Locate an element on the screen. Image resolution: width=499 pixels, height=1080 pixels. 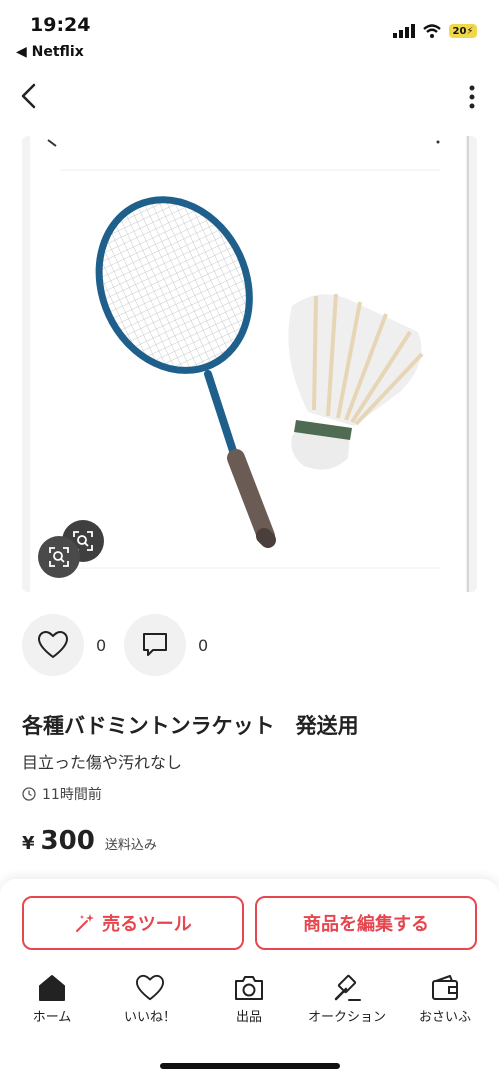
like-button is located at coordinates (53, 645).